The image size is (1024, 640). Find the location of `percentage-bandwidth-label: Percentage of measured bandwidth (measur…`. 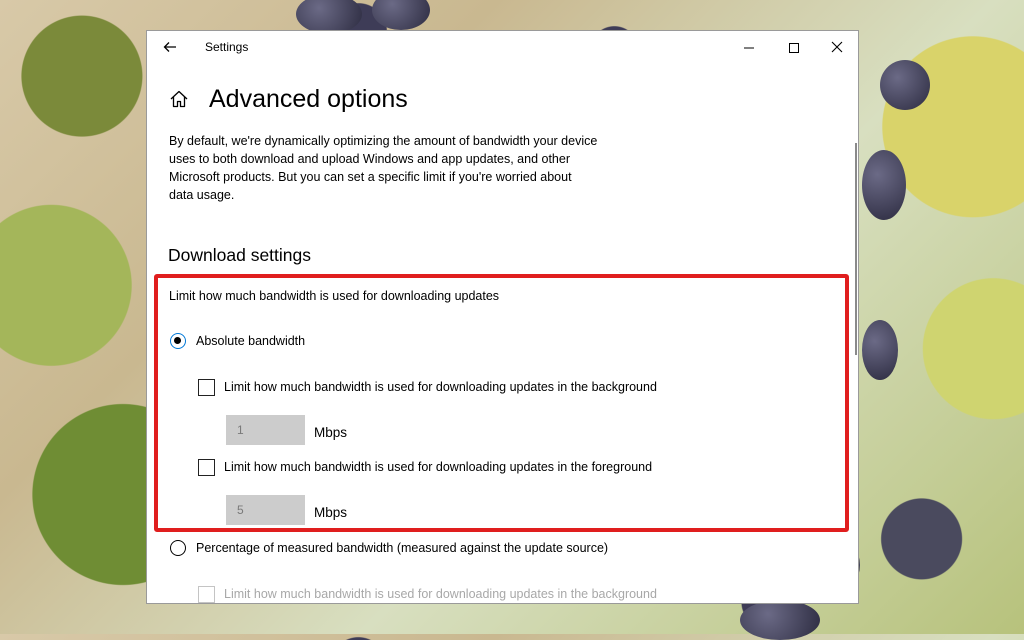

percentage-bandwidth-label: Percentage of measured bandwidth (measur… is located at coordinates (402, 548).